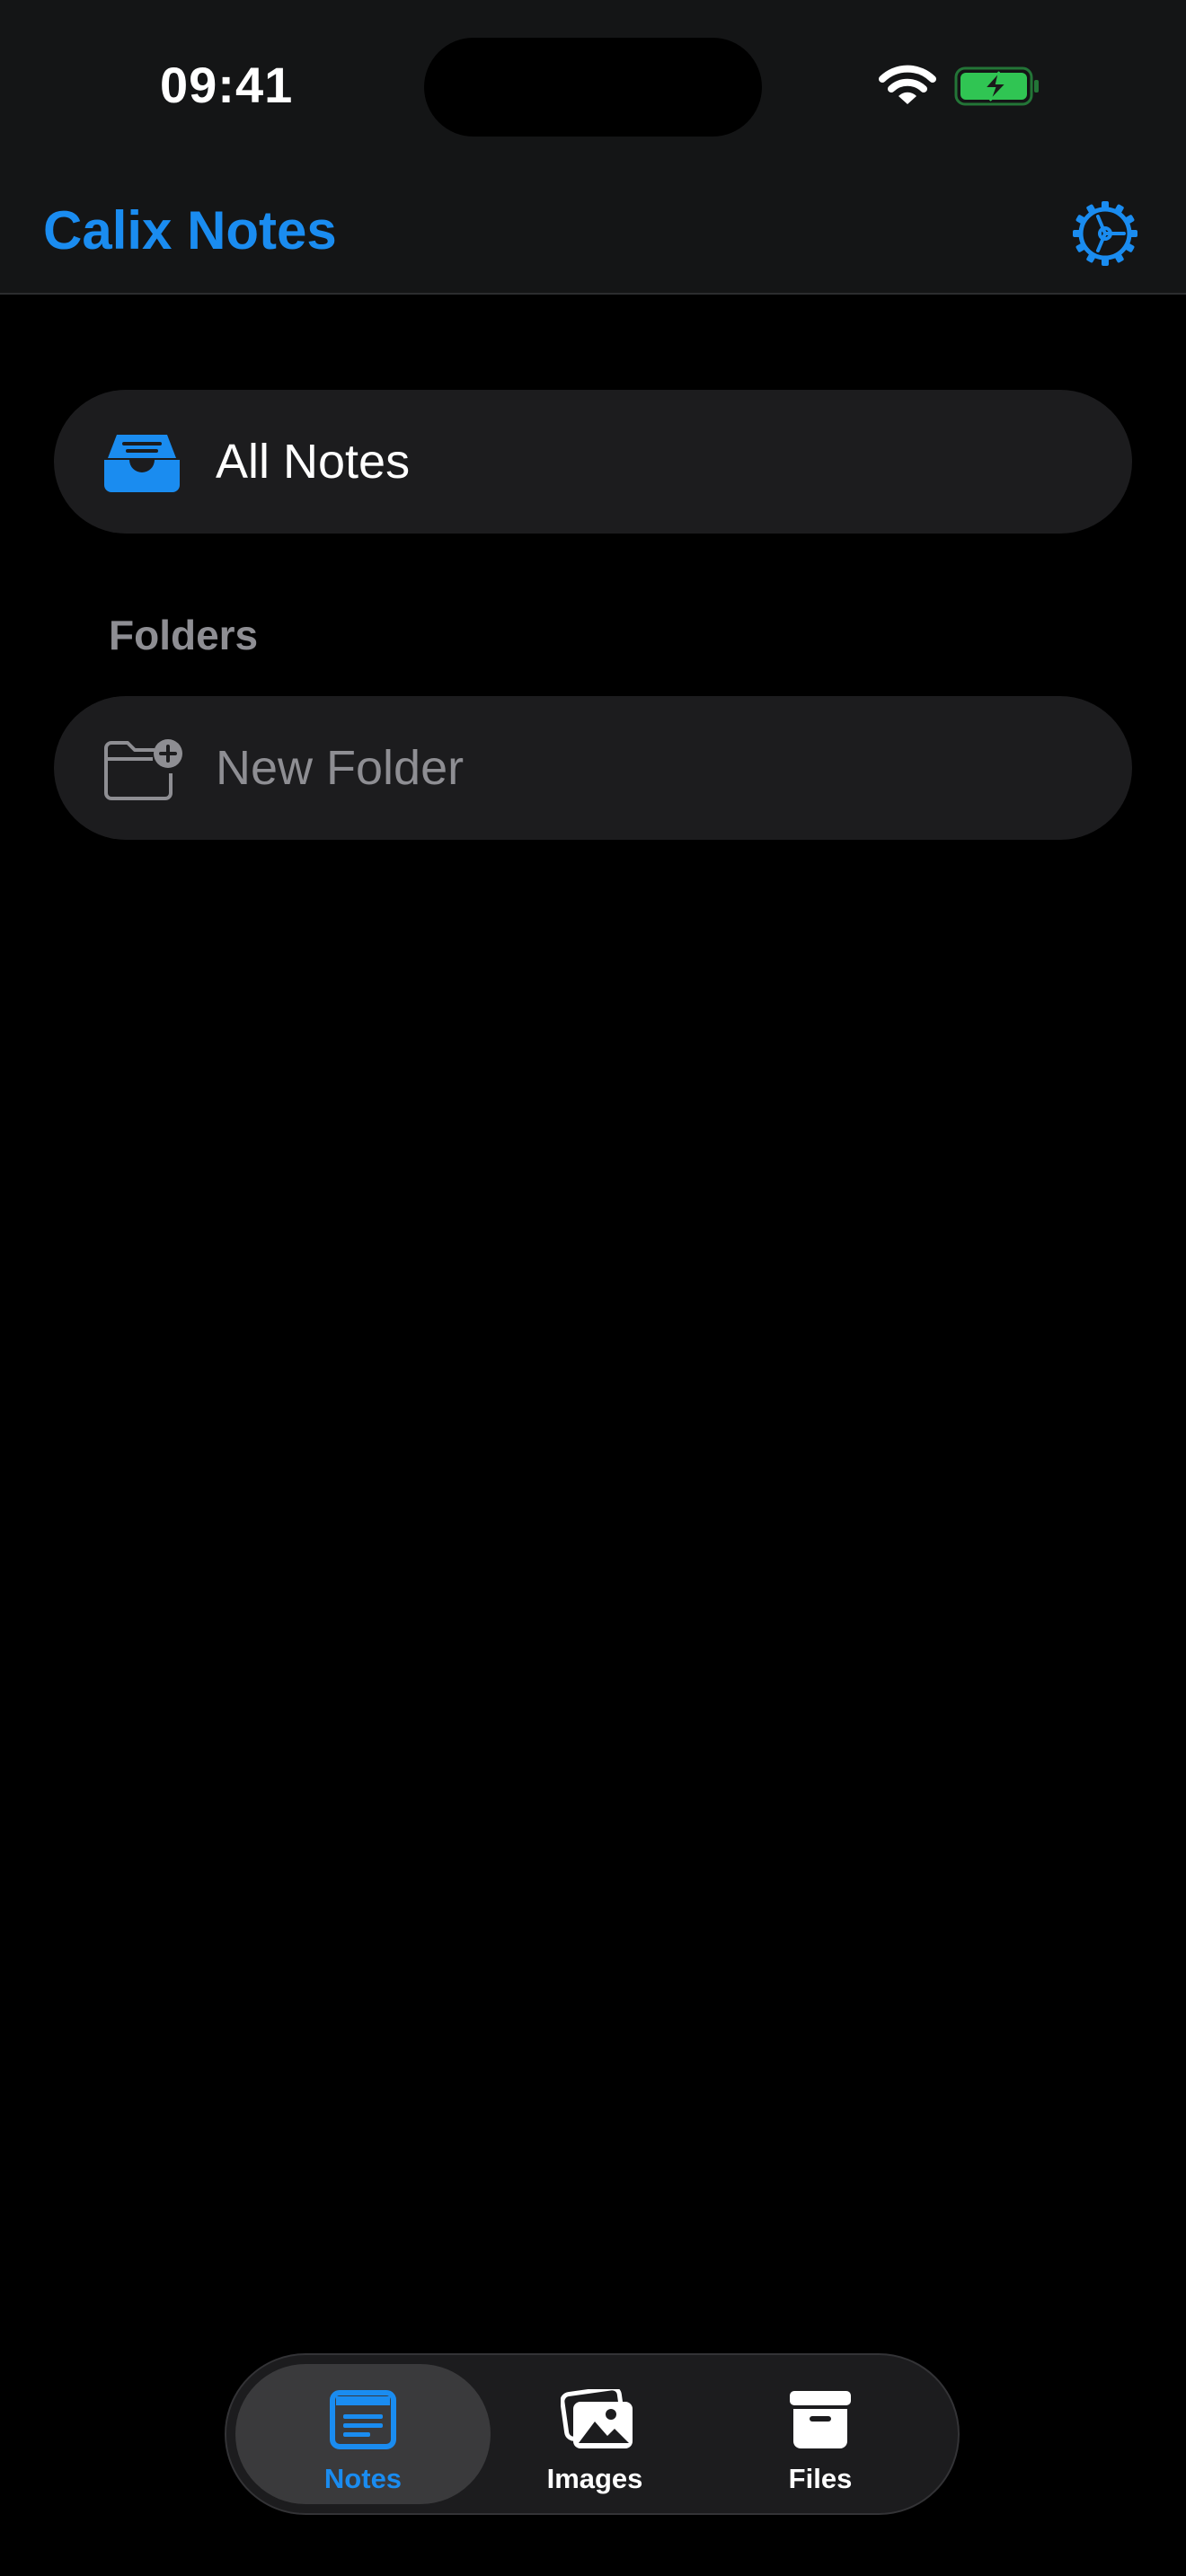 The height and width of the screenshot is (2576, 1186). Describe the element at coordinates (820, 2478) in the screenshot. I see `tab-files-label: Files` at that location.